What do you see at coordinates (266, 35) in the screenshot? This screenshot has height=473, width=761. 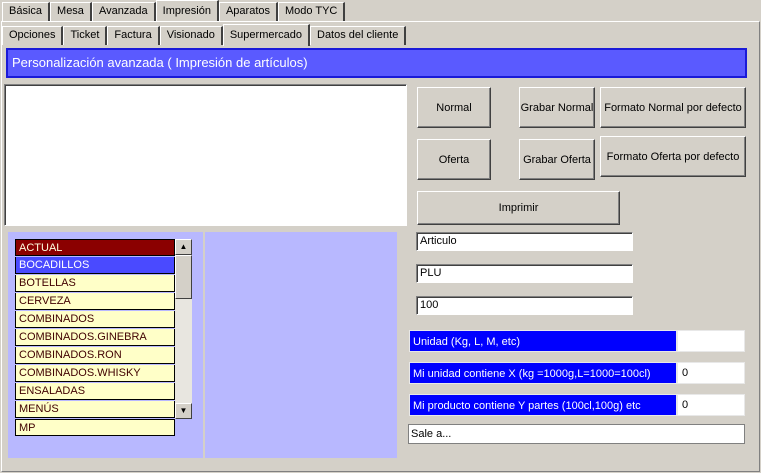 I see `tab-supermercado: Supermercado` at bounding box center [266, 35].